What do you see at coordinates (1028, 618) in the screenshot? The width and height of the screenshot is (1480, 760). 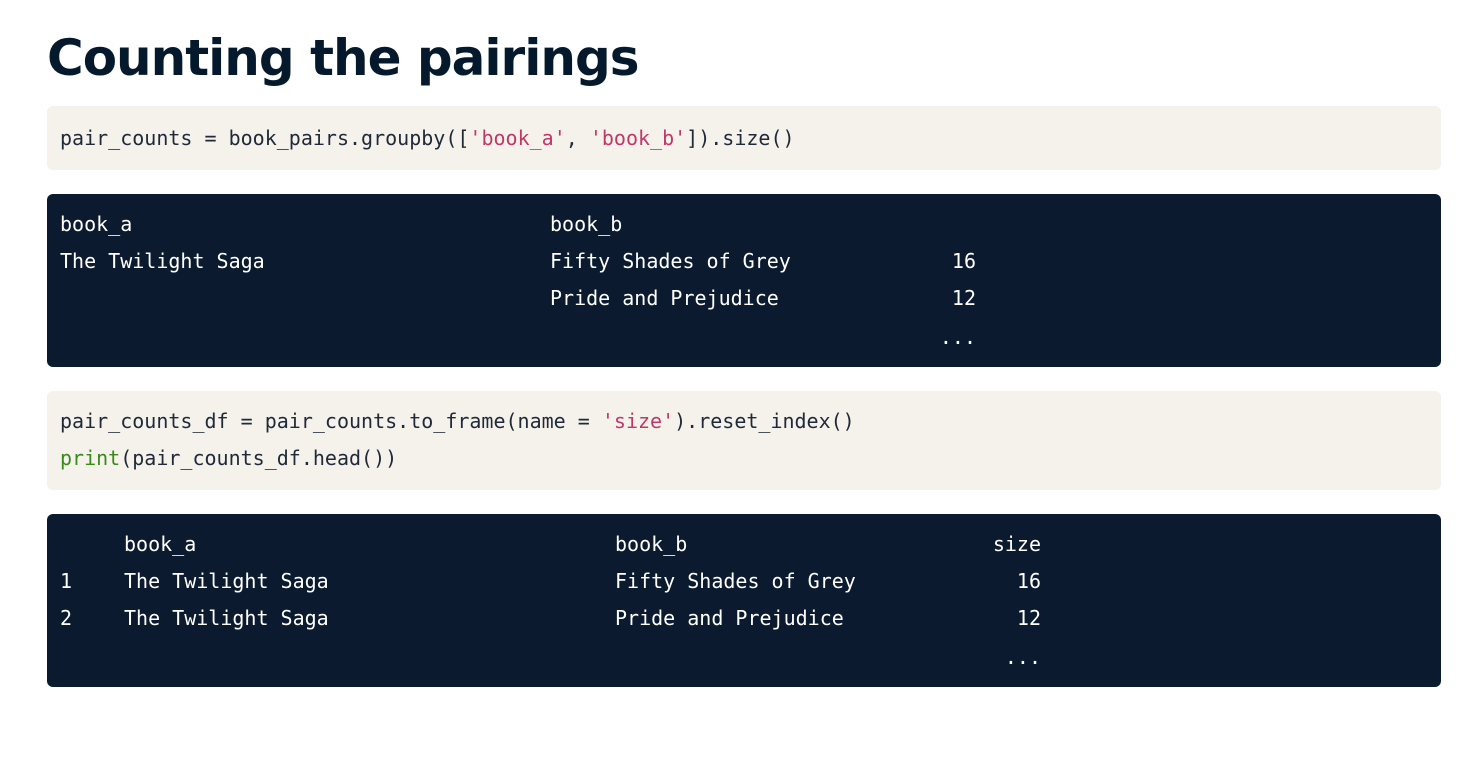 I see `row-size: 12` at bounding box center [1028, 618].